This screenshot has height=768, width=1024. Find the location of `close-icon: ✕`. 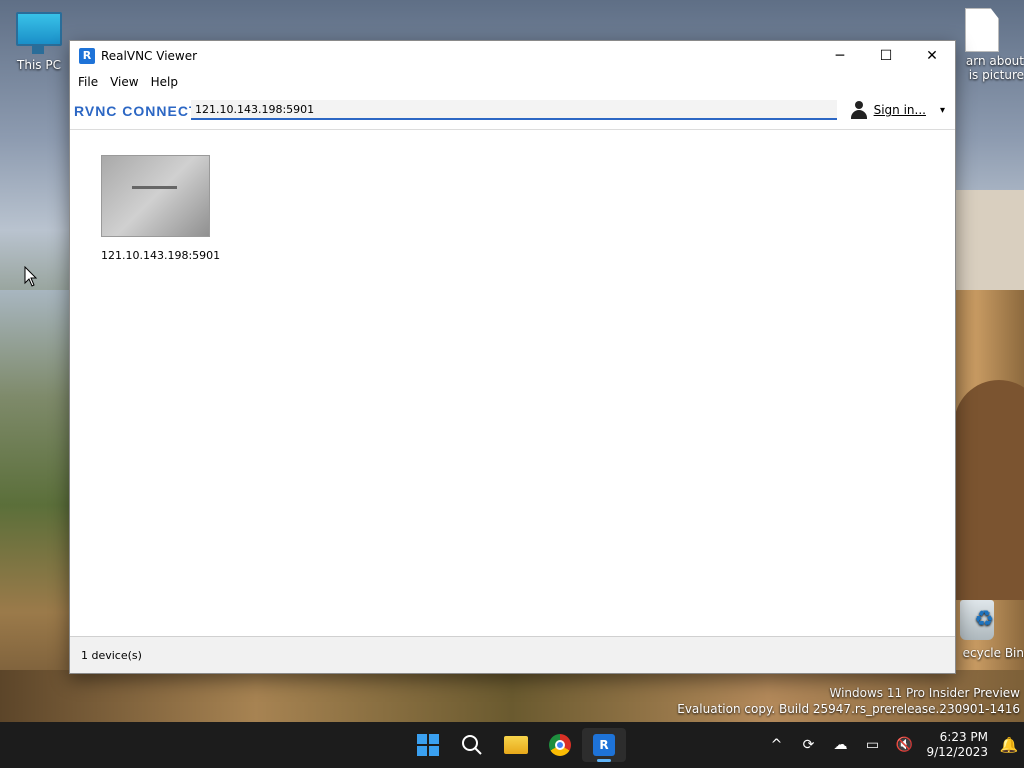

close-icon: ✕ is located at coordinates (932, 56).